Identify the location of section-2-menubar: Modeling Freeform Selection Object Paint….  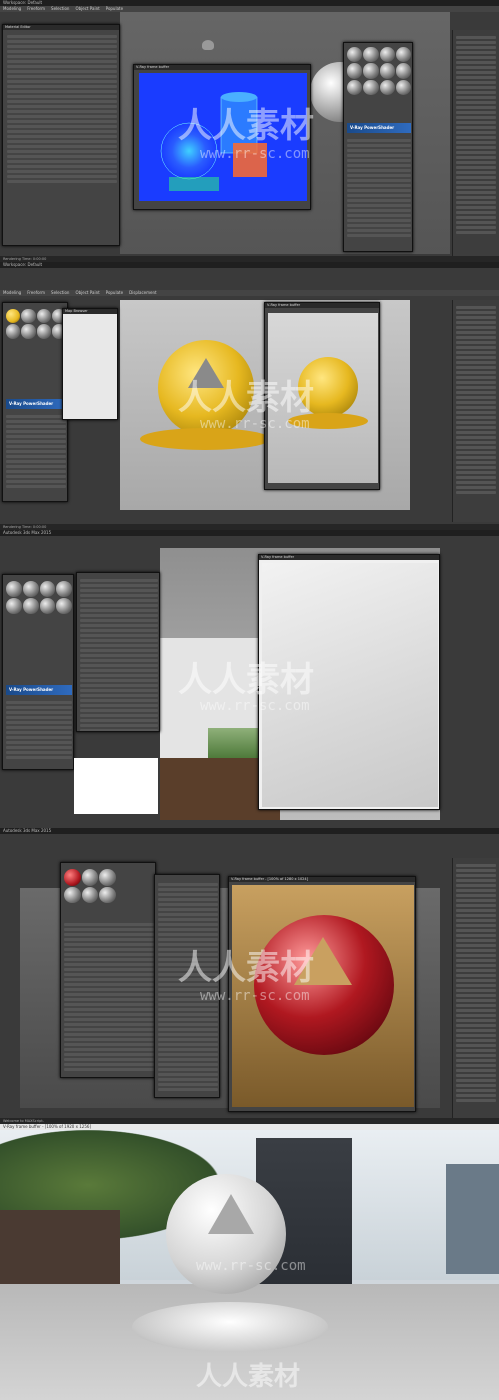
(249, 293).